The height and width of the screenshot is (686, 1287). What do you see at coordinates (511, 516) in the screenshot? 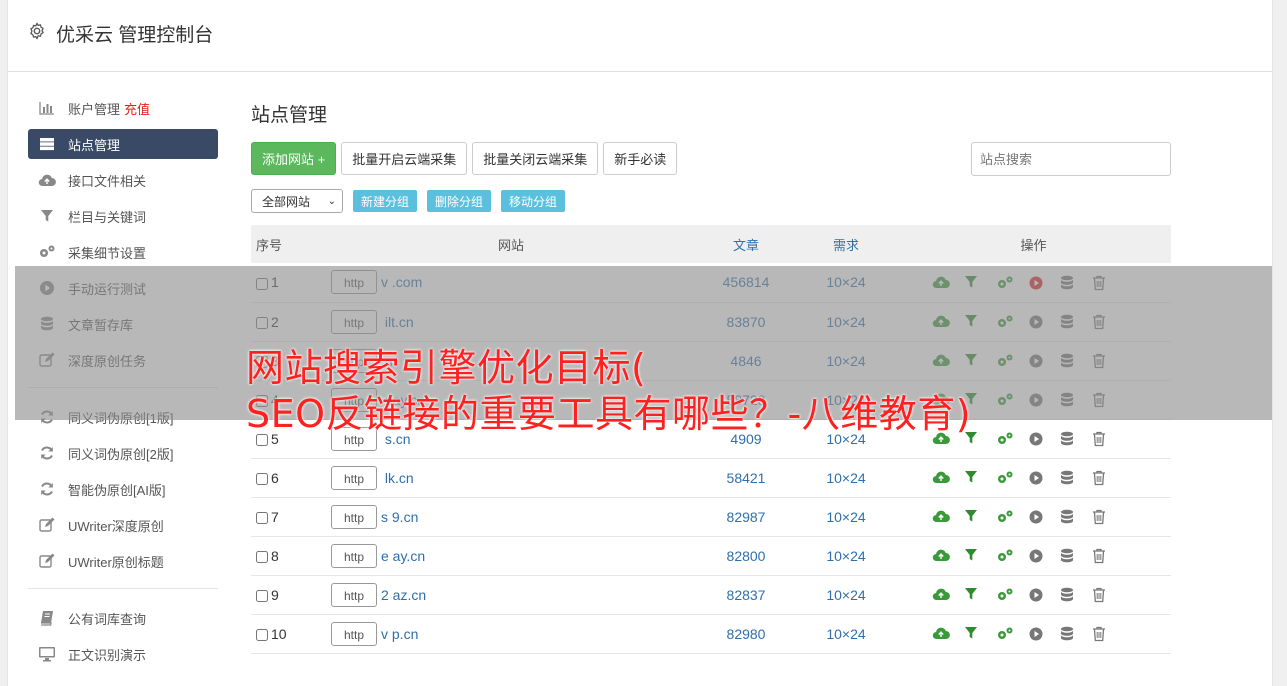
I see `site-cell: http s 9.cn` at bounding box center [511, 516].